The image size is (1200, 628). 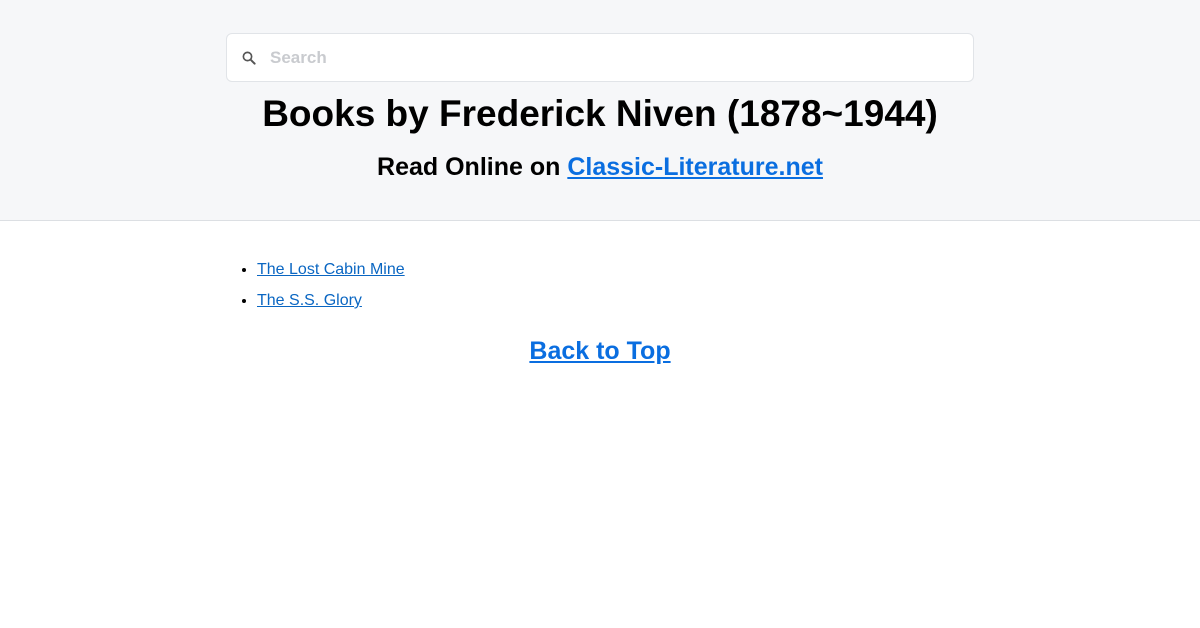 I want to click on back-to-top-container: Back to Top, so click(x=600, y=351).